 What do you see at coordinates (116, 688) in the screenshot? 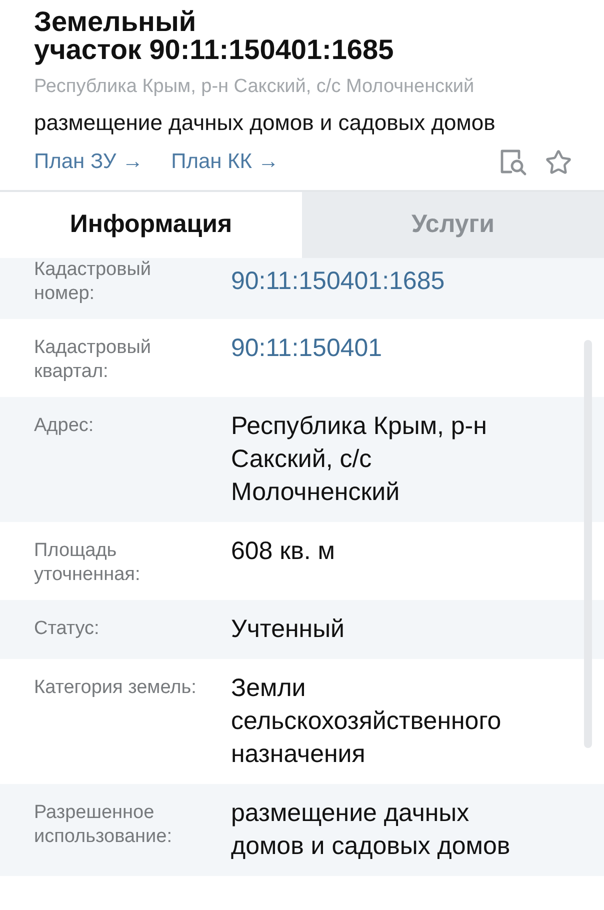
I see `field-label: Категория земель:` at bounding box center [116, 688].